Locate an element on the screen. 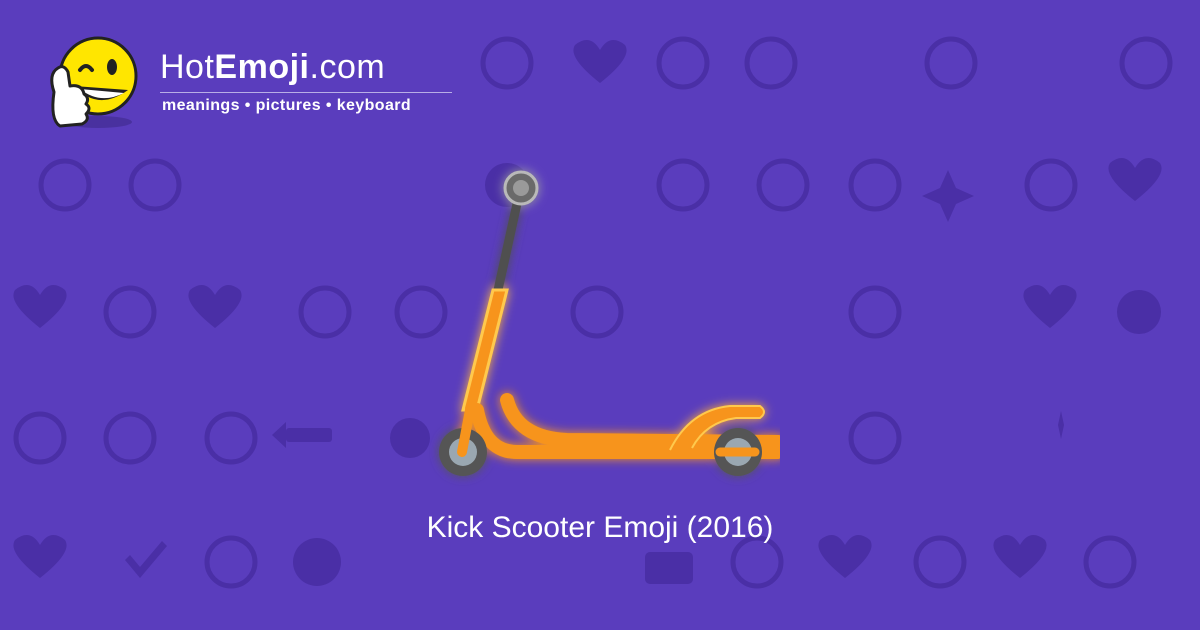  winking-thumbs-up-smiley-icon is located at coordinates (94, 82).